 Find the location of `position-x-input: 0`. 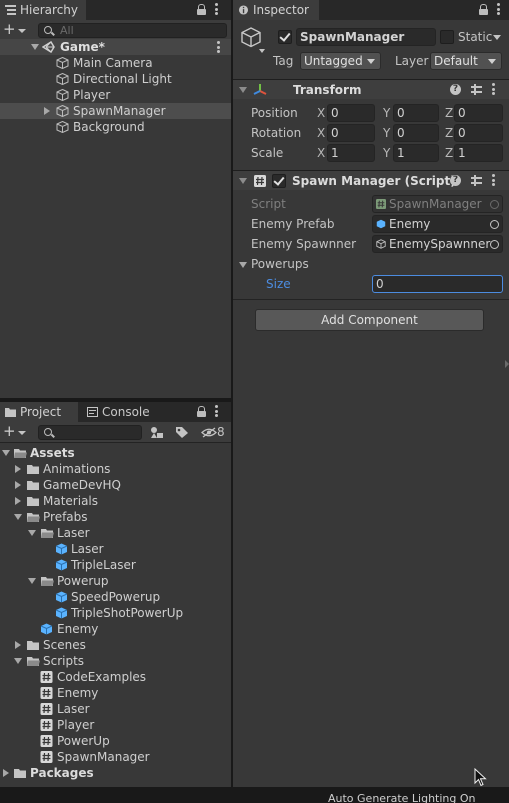

position-x-input: 0 is located at coordinates (351, 113).